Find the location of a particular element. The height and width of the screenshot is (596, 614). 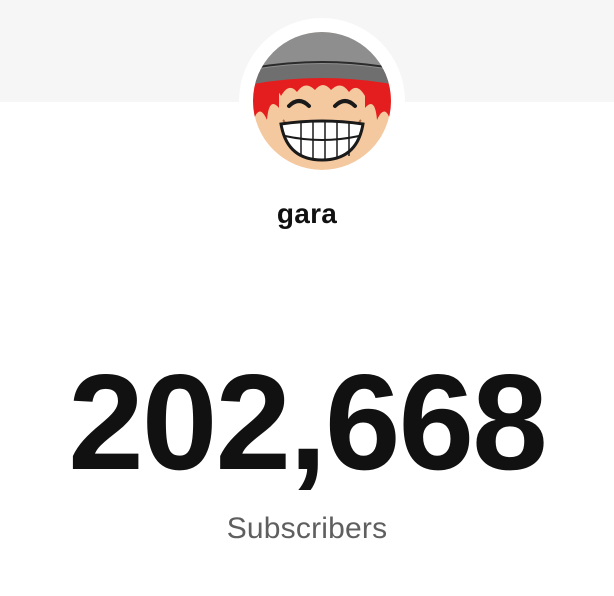

avatar is located at coordinates (322, 101).